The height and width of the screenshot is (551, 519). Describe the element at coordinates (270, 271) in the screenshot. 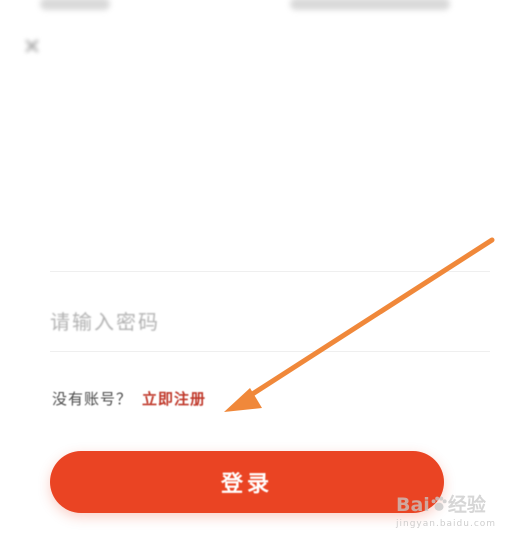

I see `account-field-divider` at that location.